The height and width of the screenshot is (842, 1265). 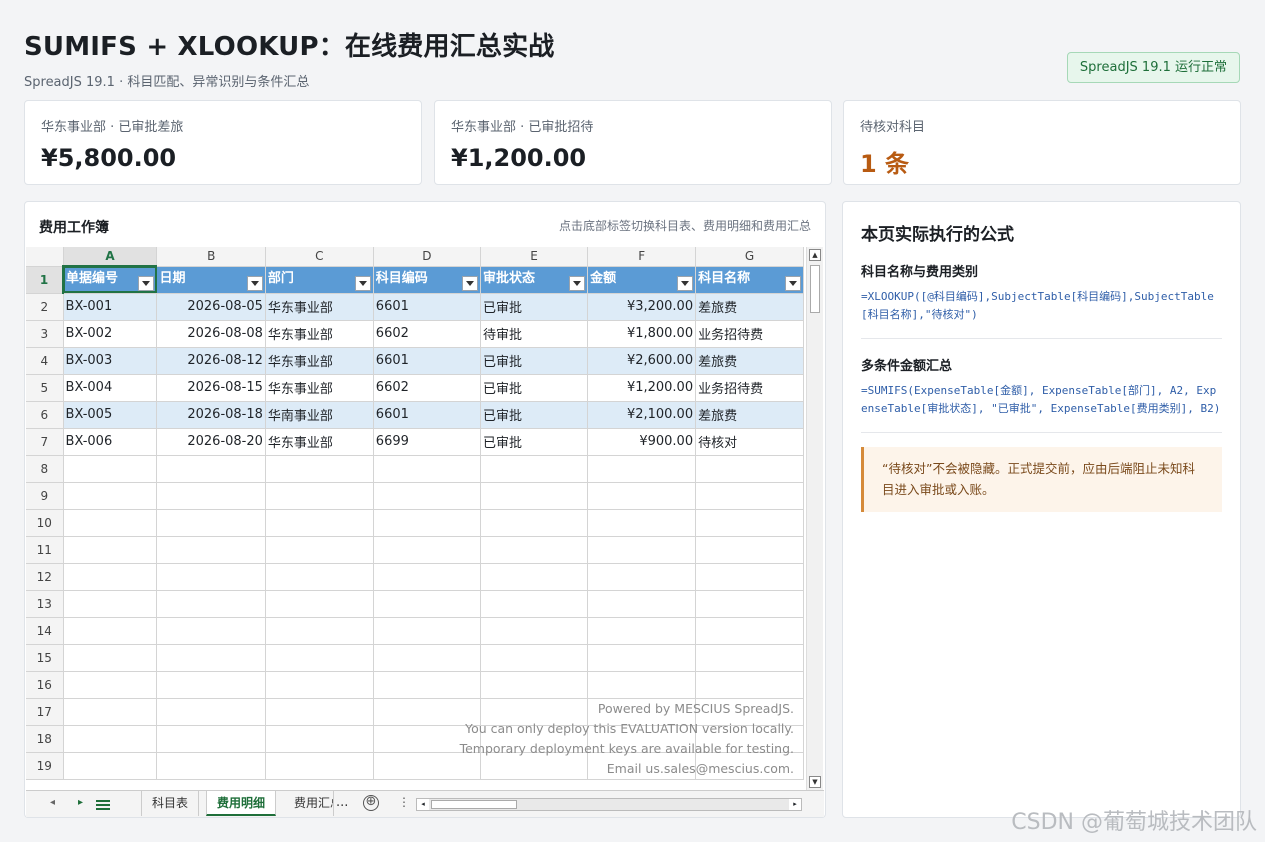 What do you see at coordinates (211, 442) in the screenshot?
I see `cell: 2026-08-20` at bounding box center [211, 442].